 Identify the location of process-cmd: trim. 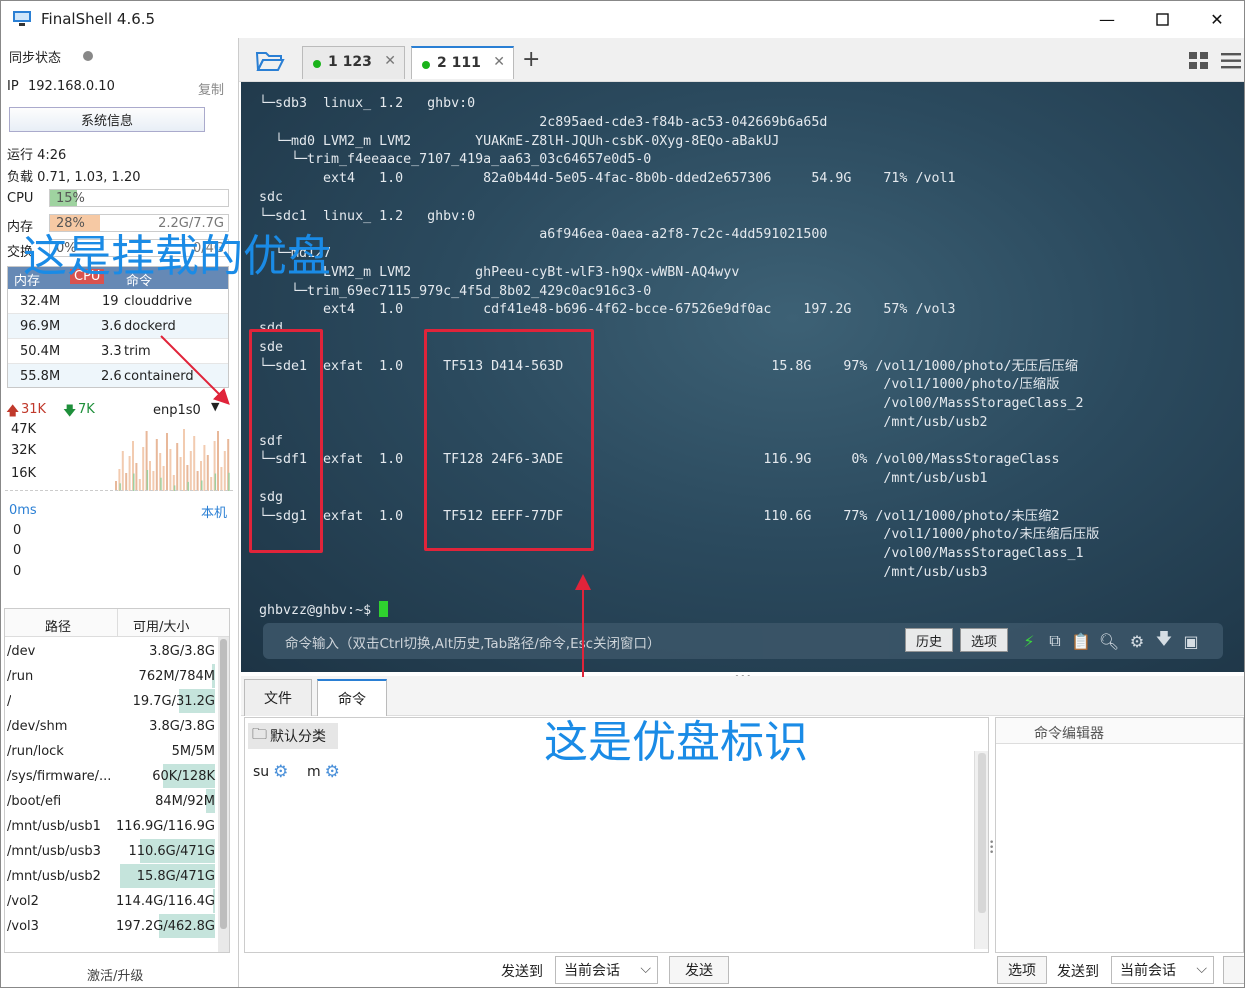
(137, 351).